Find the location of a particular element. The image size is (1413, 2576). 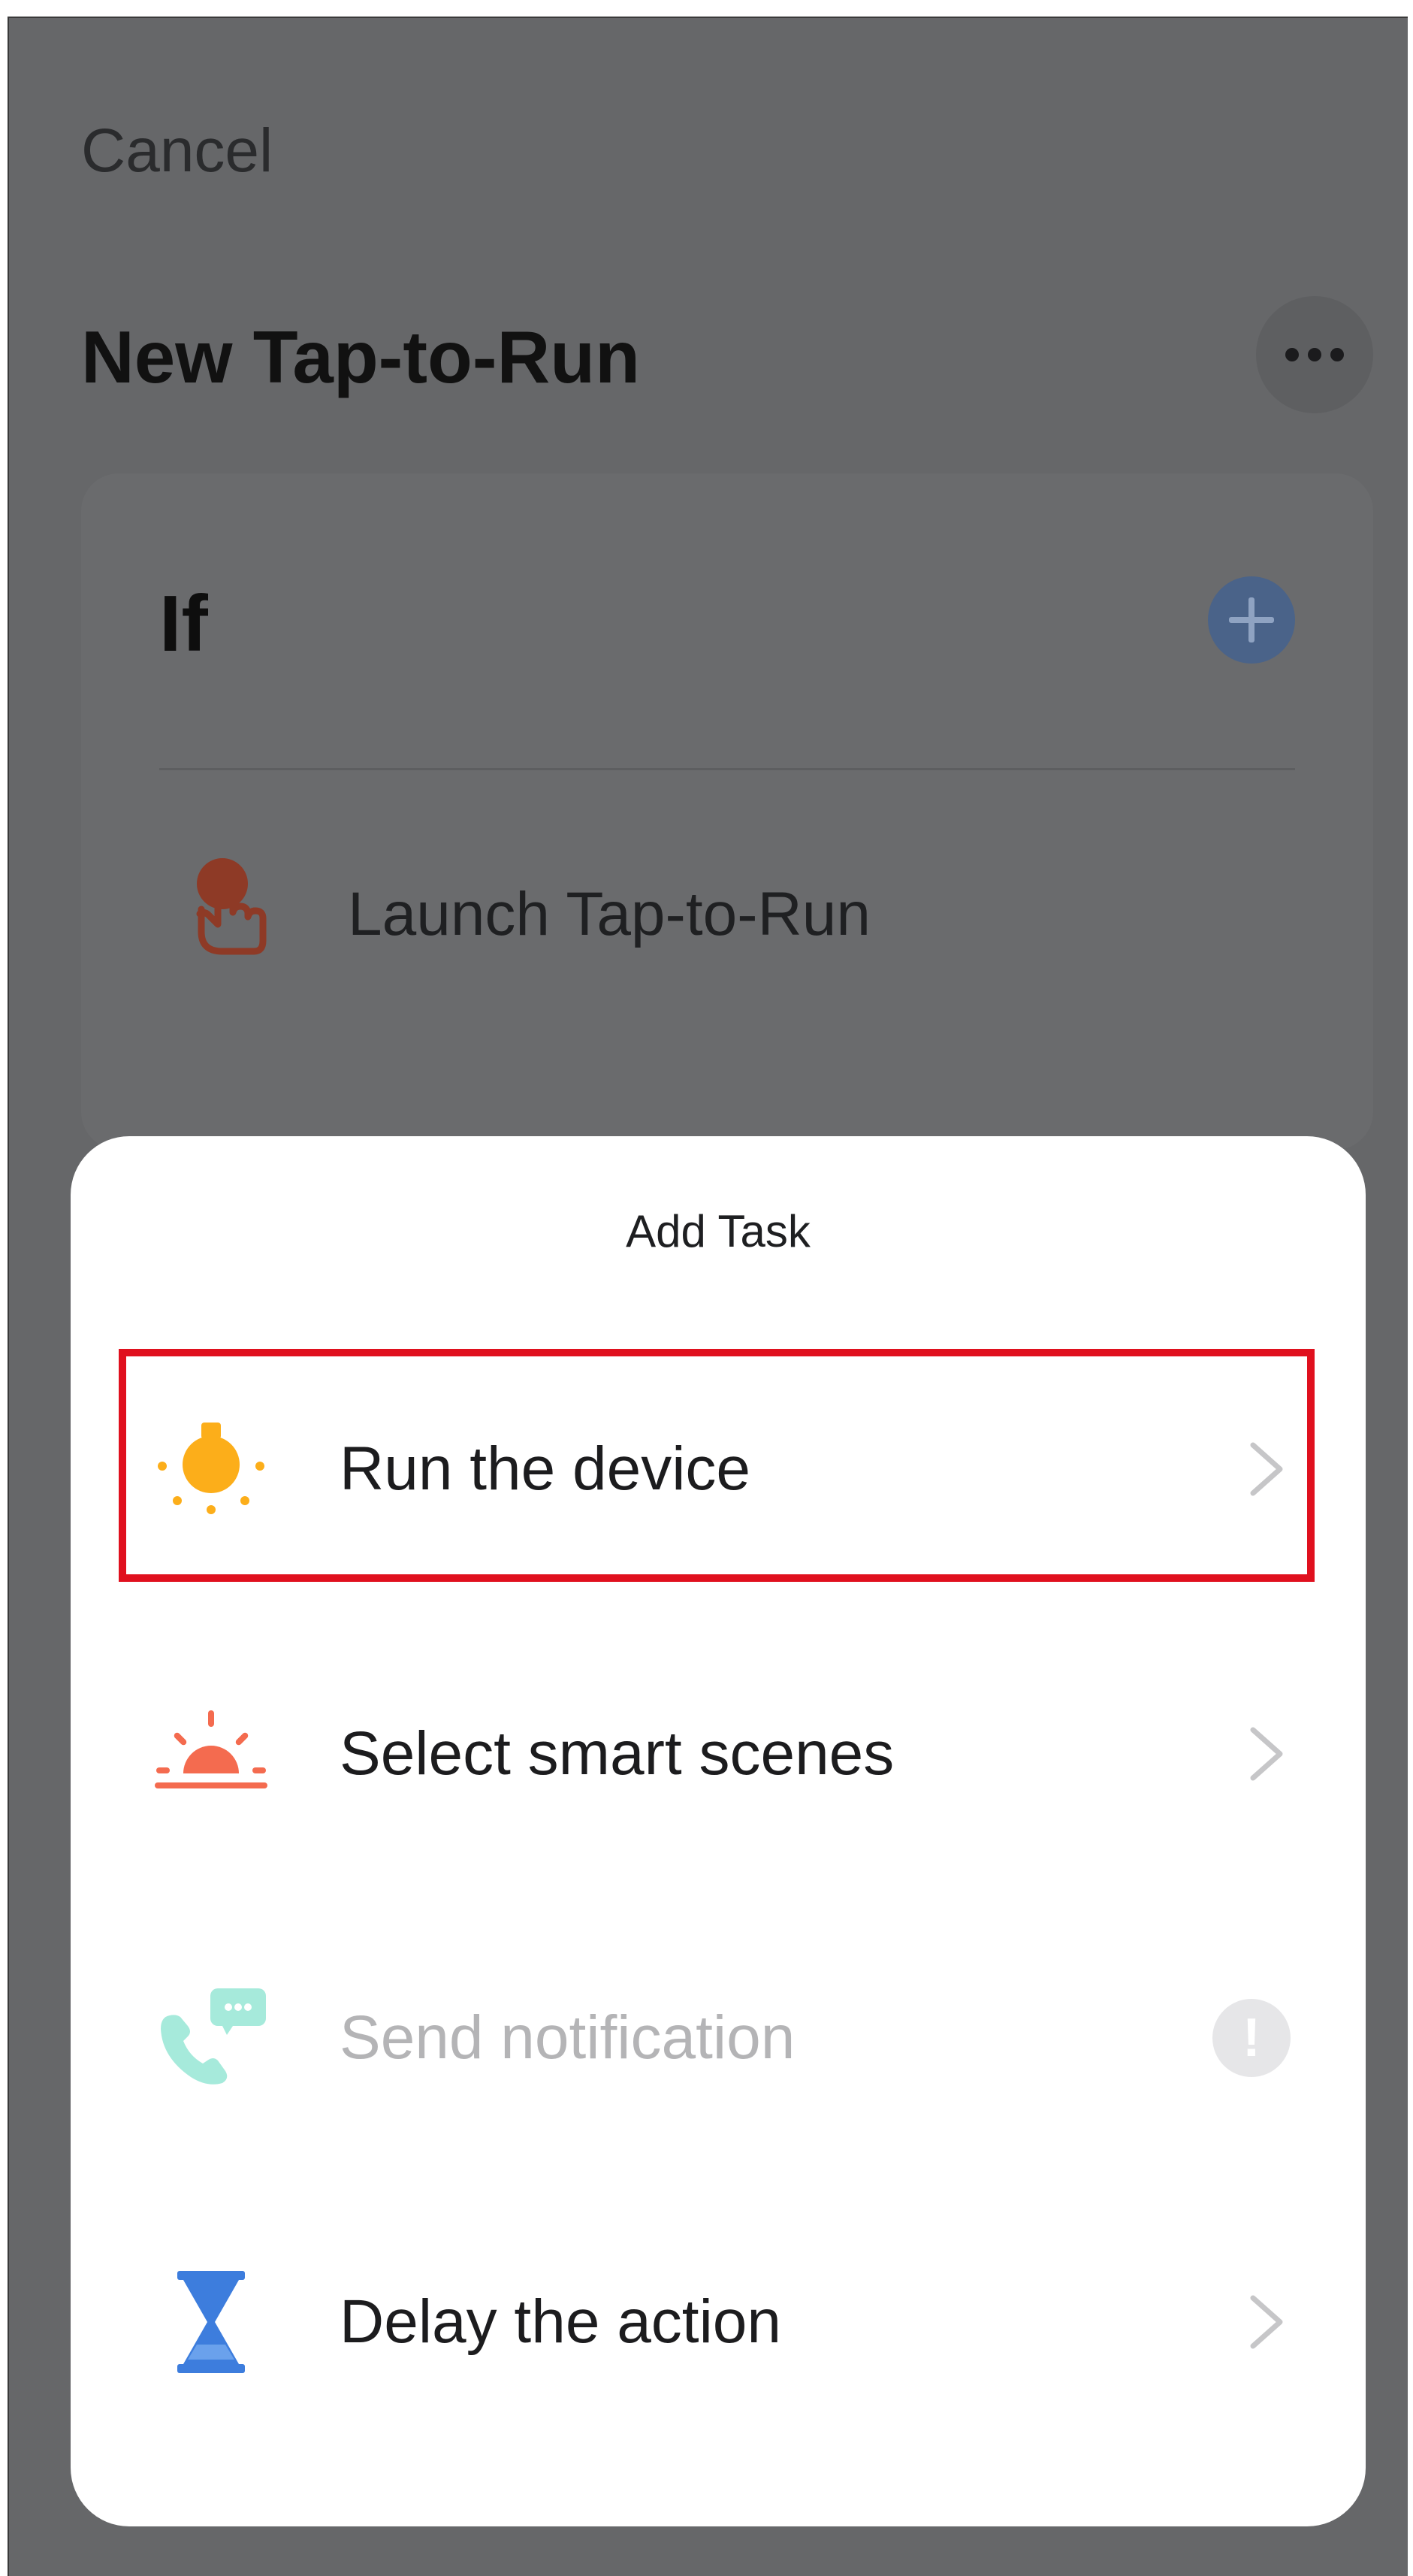

phone-message-icon is located at coordinates (214, 2036).